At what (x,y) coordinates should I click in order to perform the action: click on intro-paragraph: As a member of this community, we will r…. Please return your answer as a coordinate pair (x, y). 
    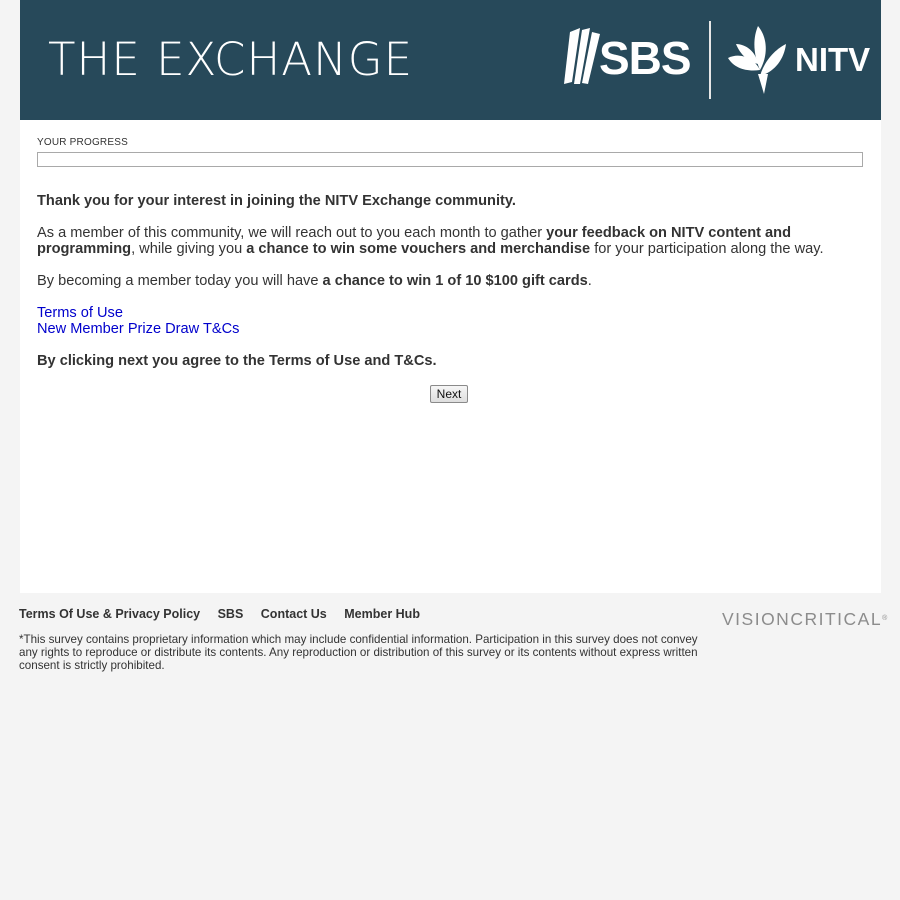
    Looking at the image, I should click on (430, 241).